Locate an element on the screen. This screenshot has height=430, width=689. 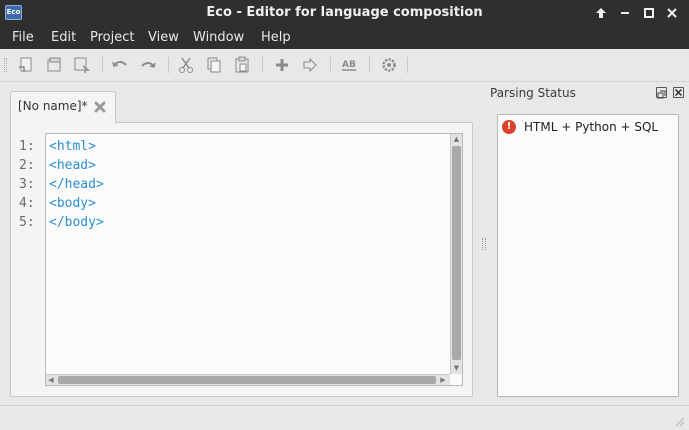
line-number: 4: is located at coordinates (27, 203).